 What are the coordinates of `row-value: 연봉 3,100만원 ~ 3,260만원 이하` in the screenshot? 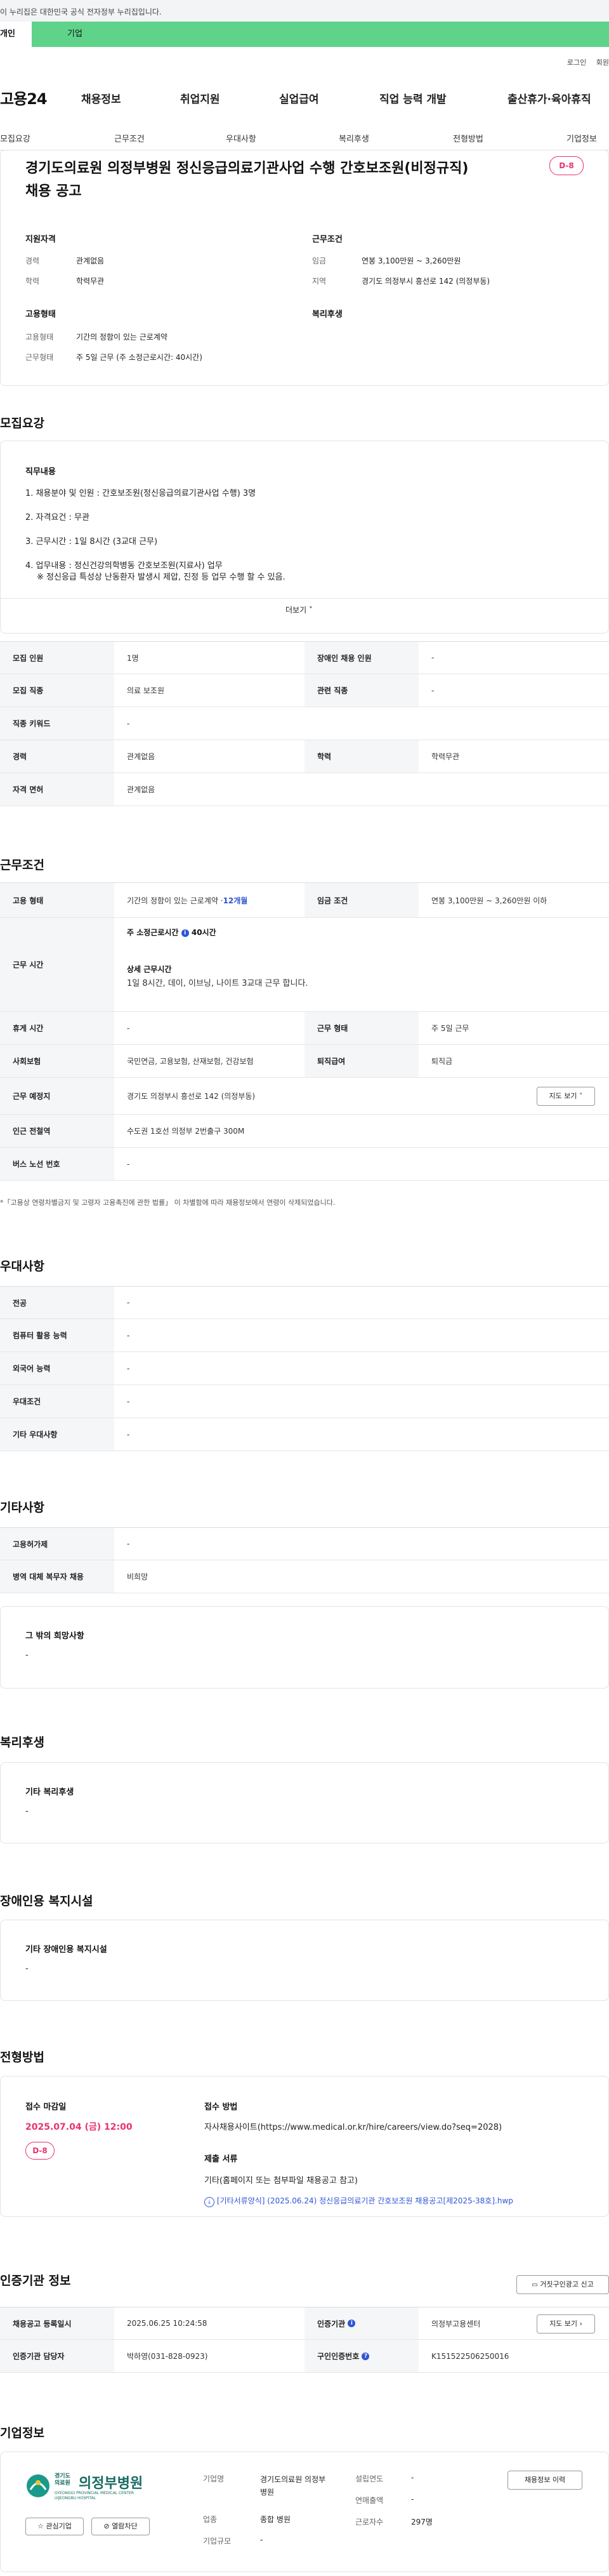 It's located at (489, 900).